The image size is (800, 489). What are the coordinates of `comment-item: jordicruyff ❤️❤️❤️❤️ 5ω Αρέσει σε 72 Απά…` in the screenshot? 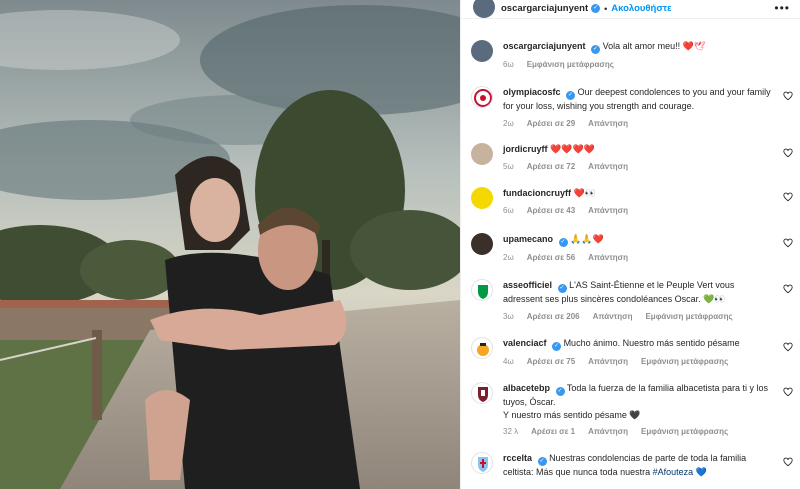 It's located at (634, 158).